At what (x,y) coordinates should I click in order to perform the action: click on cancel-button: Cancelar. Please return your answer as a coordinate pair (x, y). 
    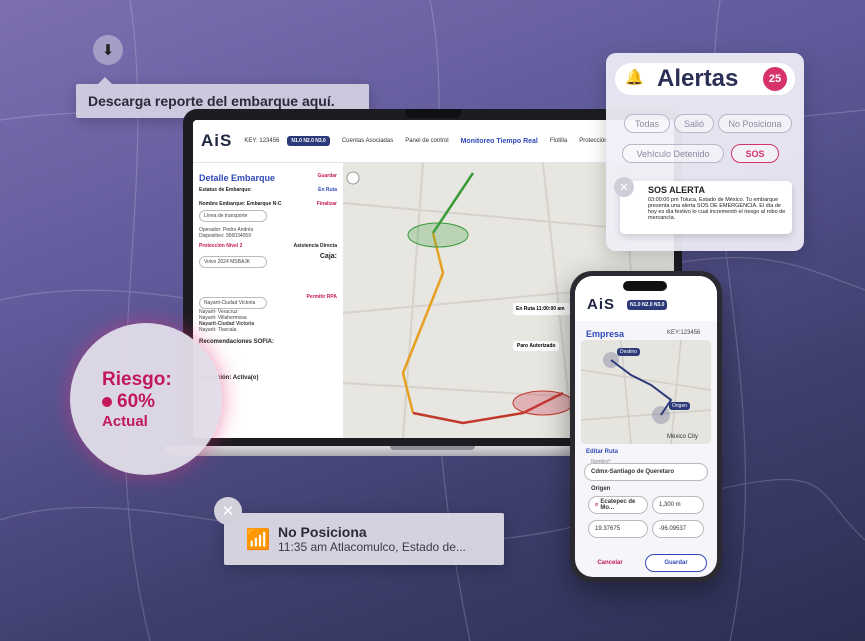
    Looking at the image, I should click on (610, 563).